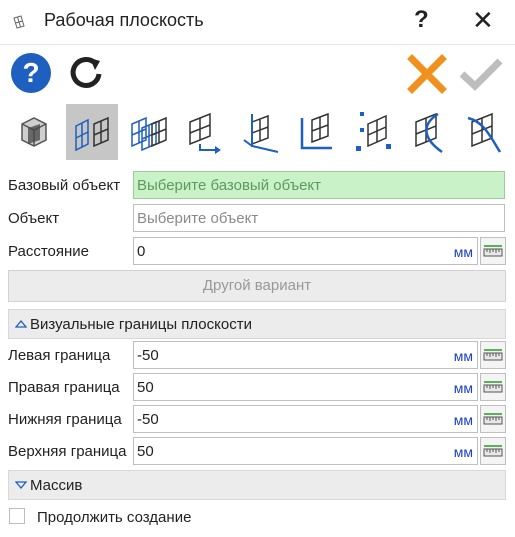 The width and height of the screenshot is (515, 537). What do you see at coordinates (287, 185) in the screenshot?
I see `base-object-input` at bounding box center [287, 185].